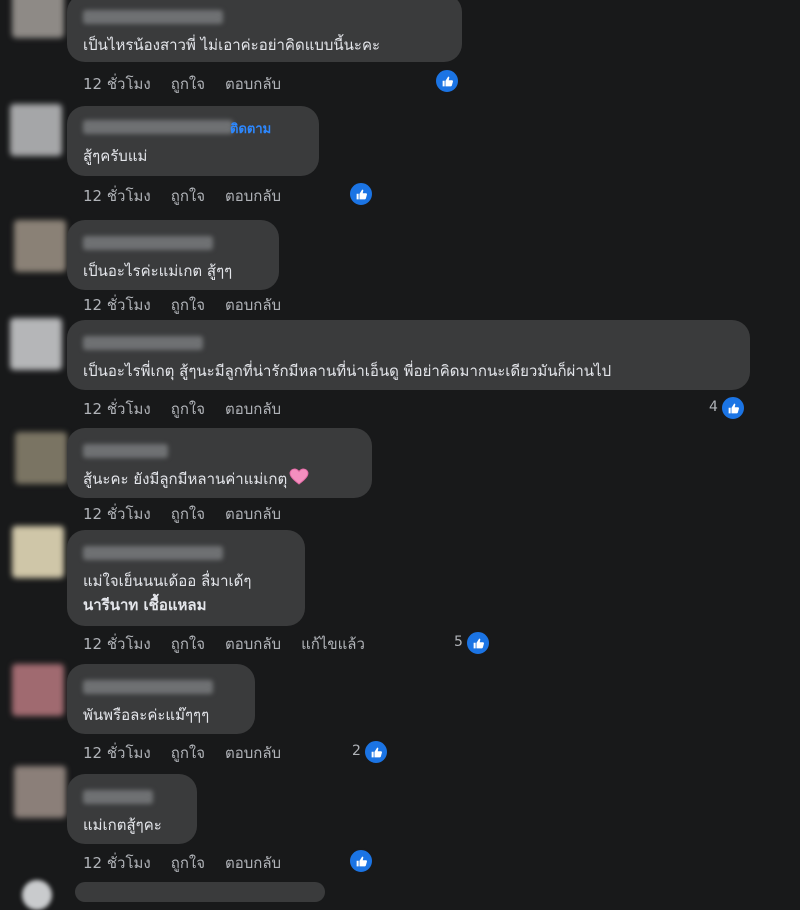 This screenshot has width=800, height=910. I want to click on pink-heart-icon, so click(299, 479).